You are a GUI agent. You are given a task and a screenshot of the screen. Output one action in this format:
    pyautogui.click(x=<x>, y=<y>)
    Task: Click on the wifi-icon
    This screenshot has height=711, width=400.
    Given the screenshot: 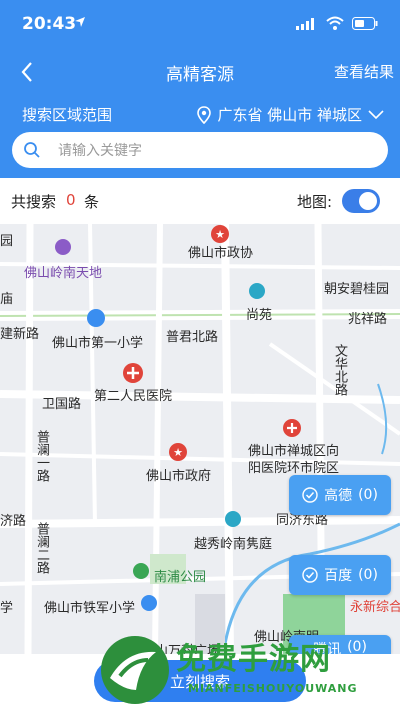 What is the action you would take?
    pyautogui.click(x=335, y=23)
    